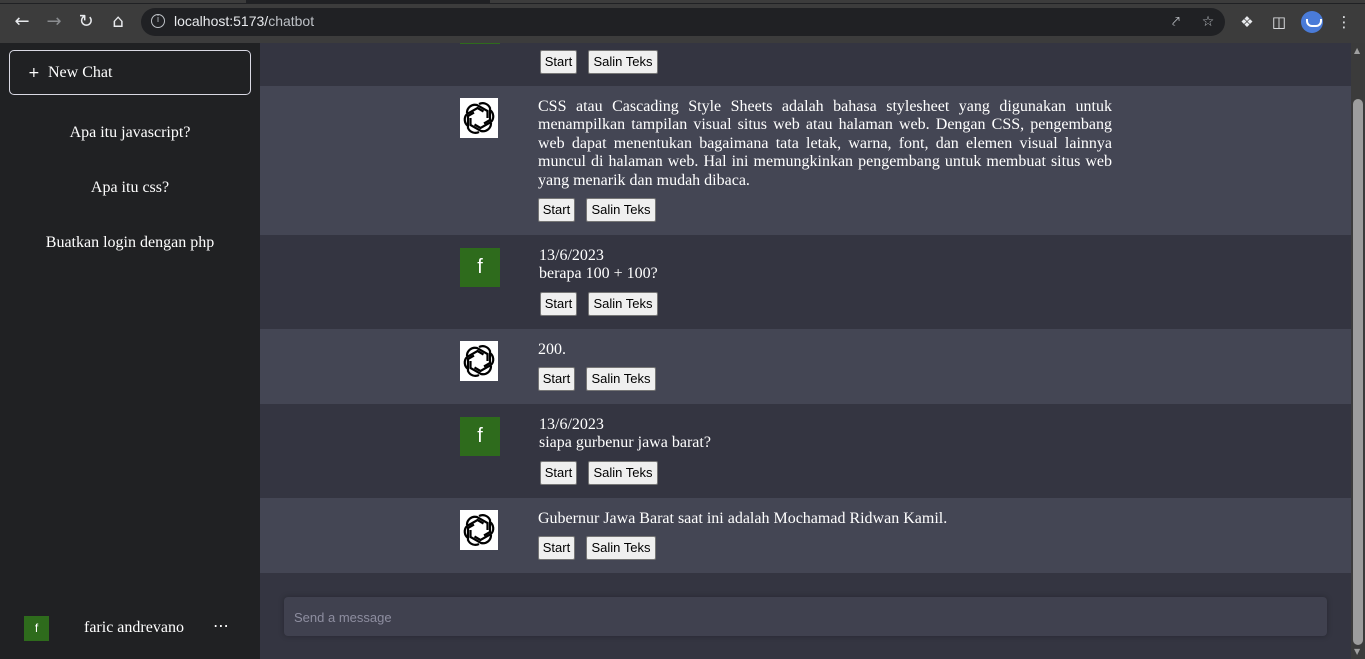 The image size is (1365, 659). I want to click on more-options-icon: ⋯, so click(221, 625).